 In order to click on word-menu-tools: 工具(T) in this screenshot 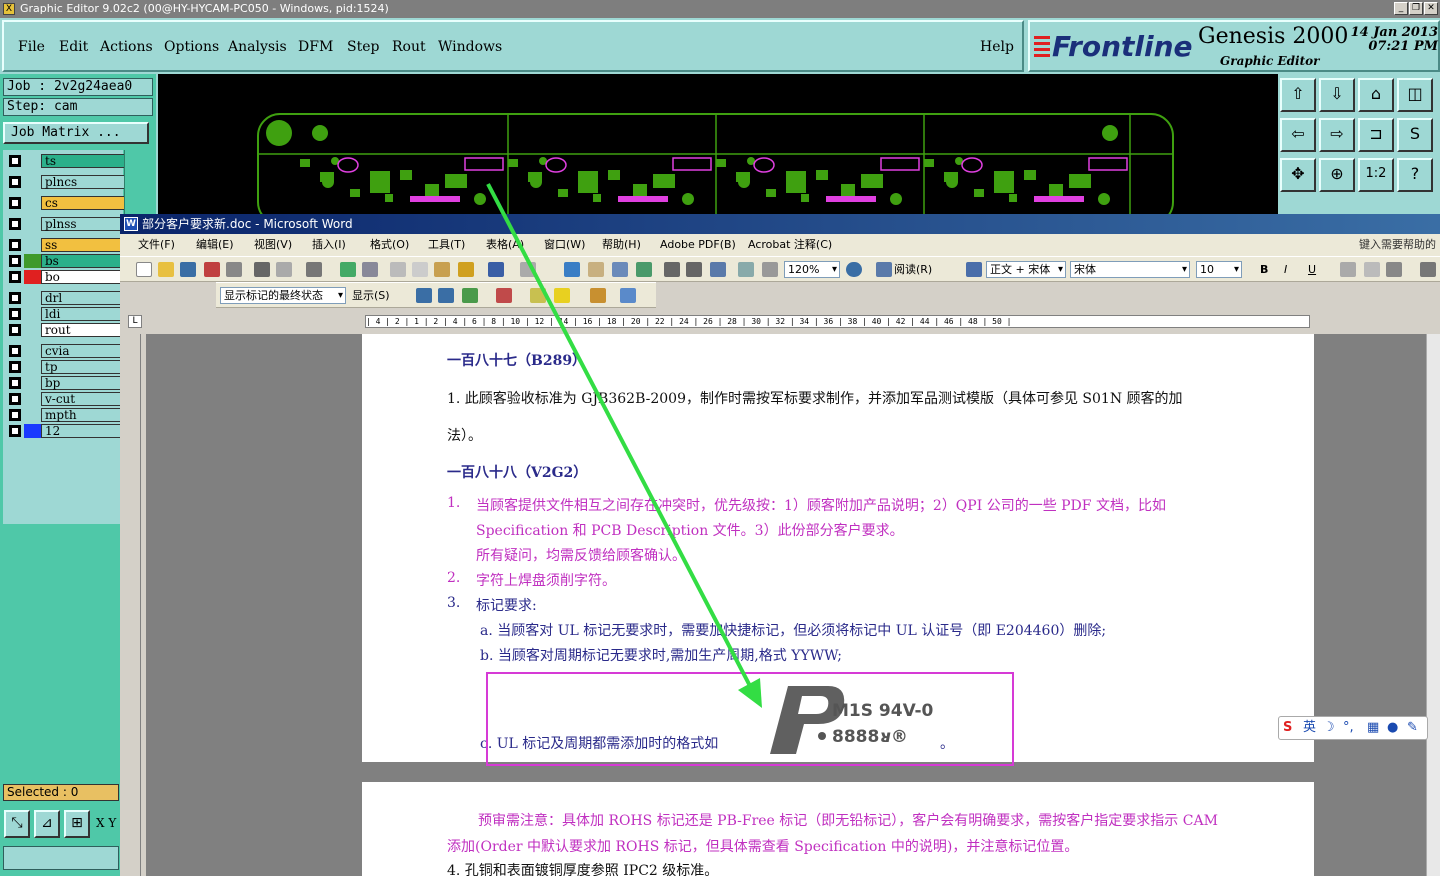, I will do `click(446, 245)`.